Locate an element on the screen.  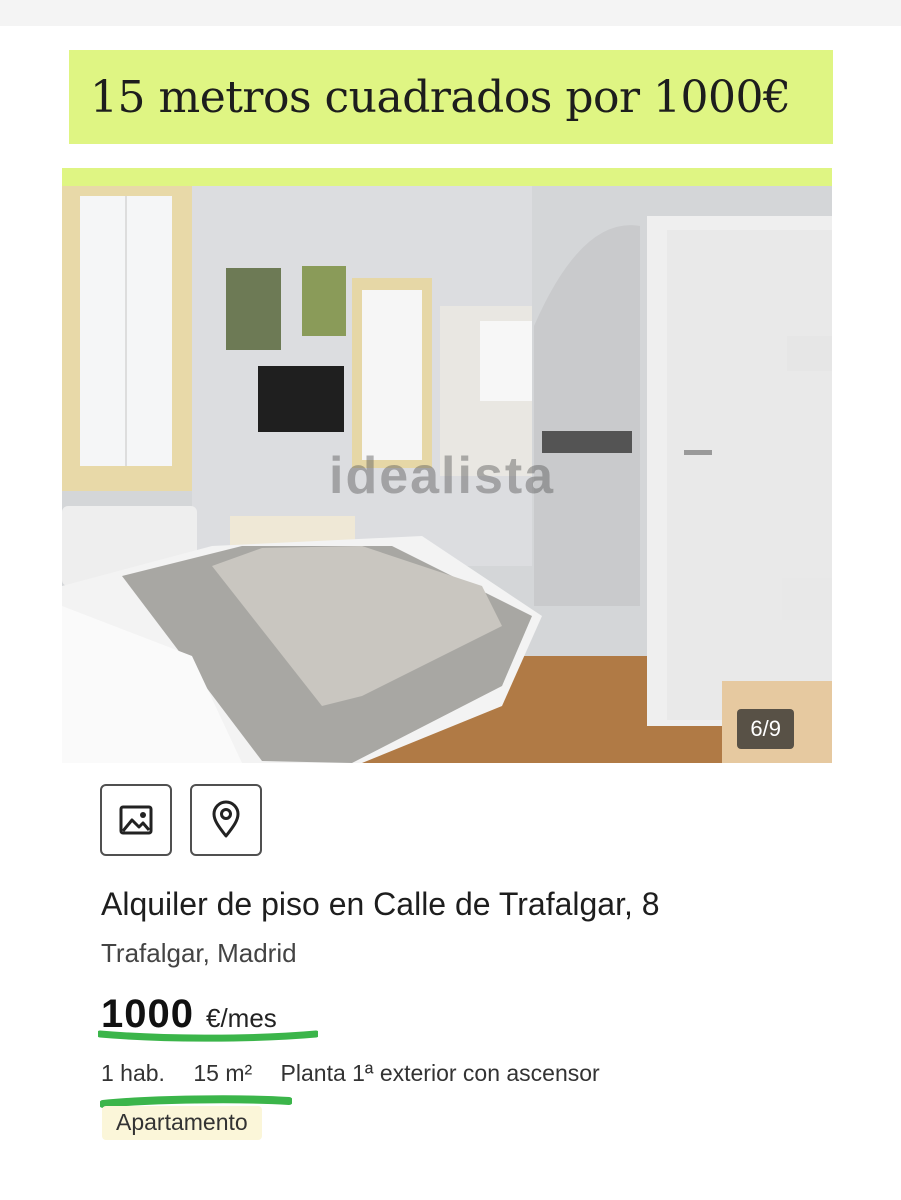
feature-floor: Planta 1ª exterior con ascensor is located at coordinates (440, 1073).